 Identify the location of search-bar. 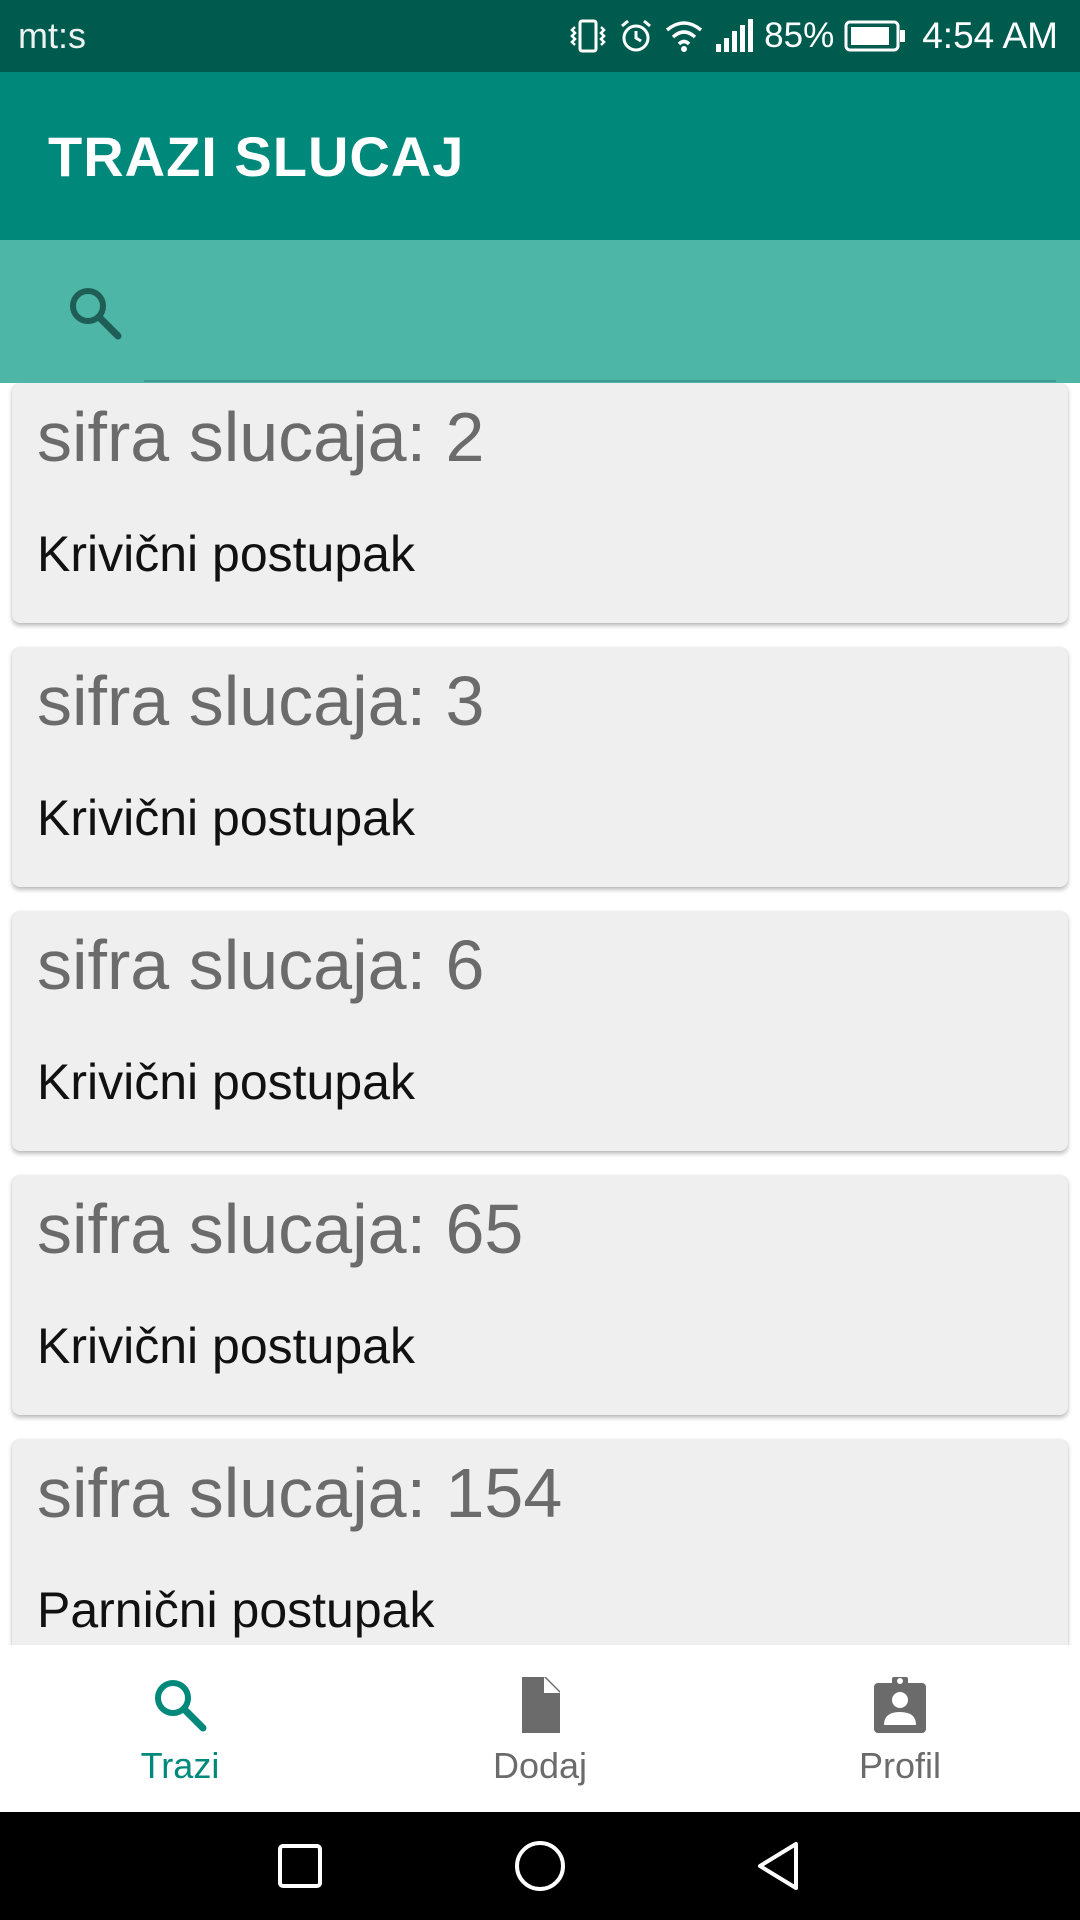
(540, 311).